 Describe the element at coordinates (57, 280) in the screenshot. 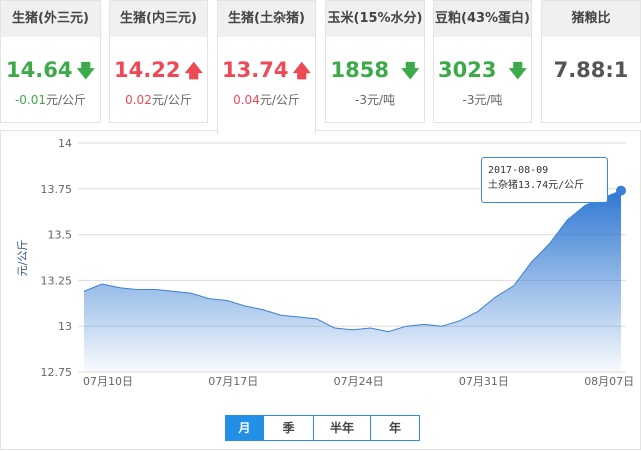

I see `y-tick-label: 13.25` at that location.